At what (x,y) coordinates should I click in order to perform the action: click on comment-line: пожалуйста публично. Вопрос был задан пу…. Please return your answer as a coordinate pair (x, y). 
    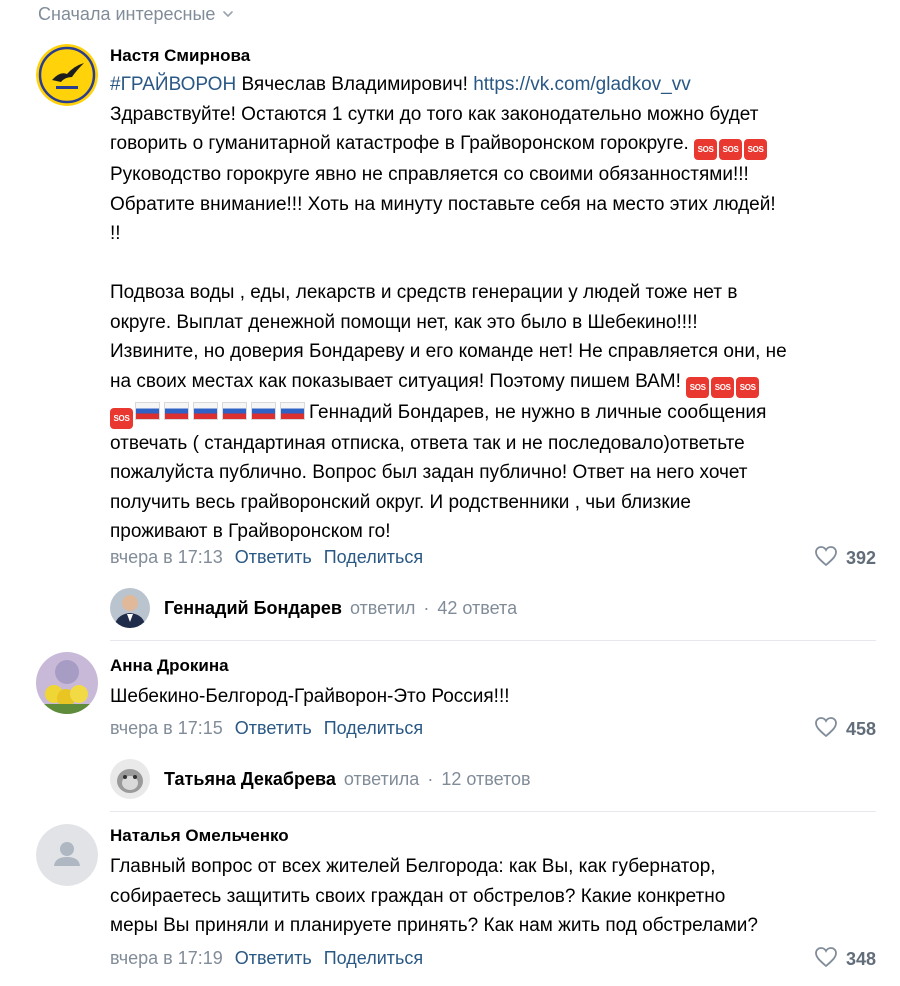
    Looking at the image, I should click on (429, 472).